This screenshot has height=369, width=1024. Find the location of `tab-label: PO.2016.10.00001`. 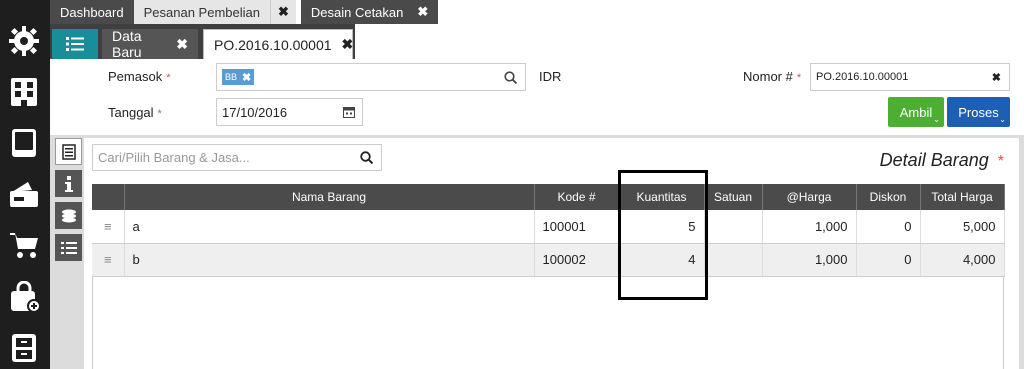

tab-label: PO.2016.10.00001 is located at coordinates (273, 44).